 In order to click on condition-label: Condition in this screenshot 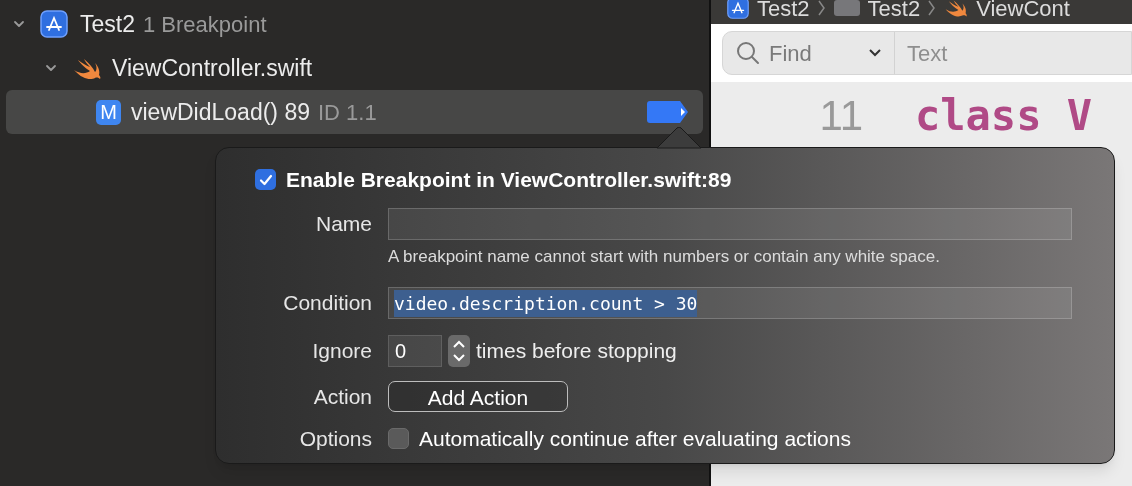, I will do `click(327, 303)`.